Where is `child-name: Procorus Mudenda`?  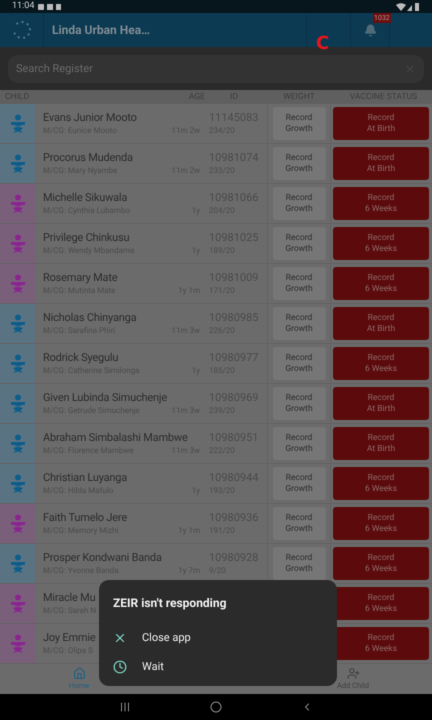 child-name: Procorus Mudenda is located at coordinates (121, 157).